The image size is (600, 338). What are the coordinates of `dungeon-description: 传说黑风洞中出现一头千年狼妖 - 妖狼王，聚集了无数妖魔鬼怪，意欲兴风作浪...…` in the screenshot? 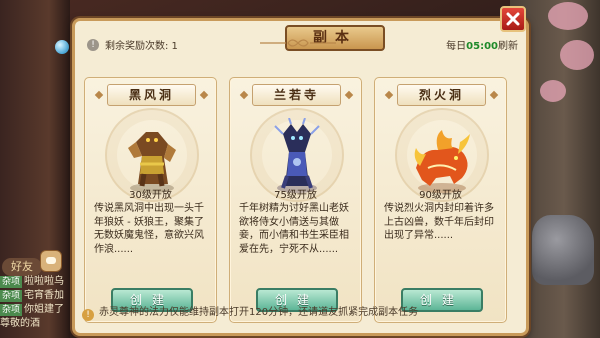 It's located at (149, 229).